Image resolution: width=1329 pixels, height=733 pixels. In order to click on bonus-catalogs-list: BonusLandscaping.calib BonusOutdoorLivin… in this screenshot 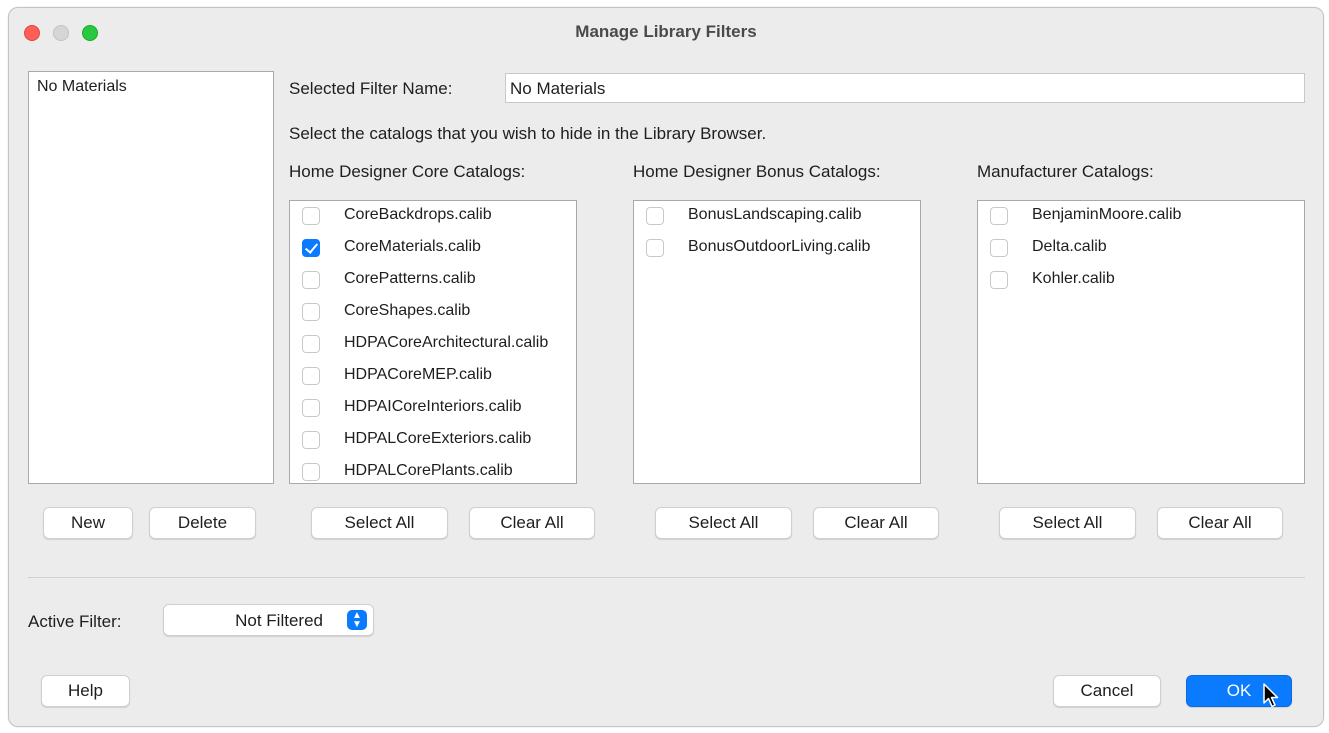, I will do `click(777, 342)`.